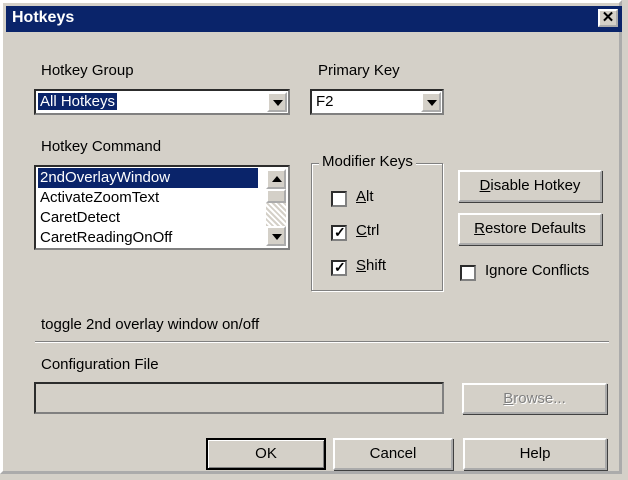  What do you see at coordinates (377, 102) in the screenshot?
I see `primary-key-select: F2` at bounding box center [377, 102].